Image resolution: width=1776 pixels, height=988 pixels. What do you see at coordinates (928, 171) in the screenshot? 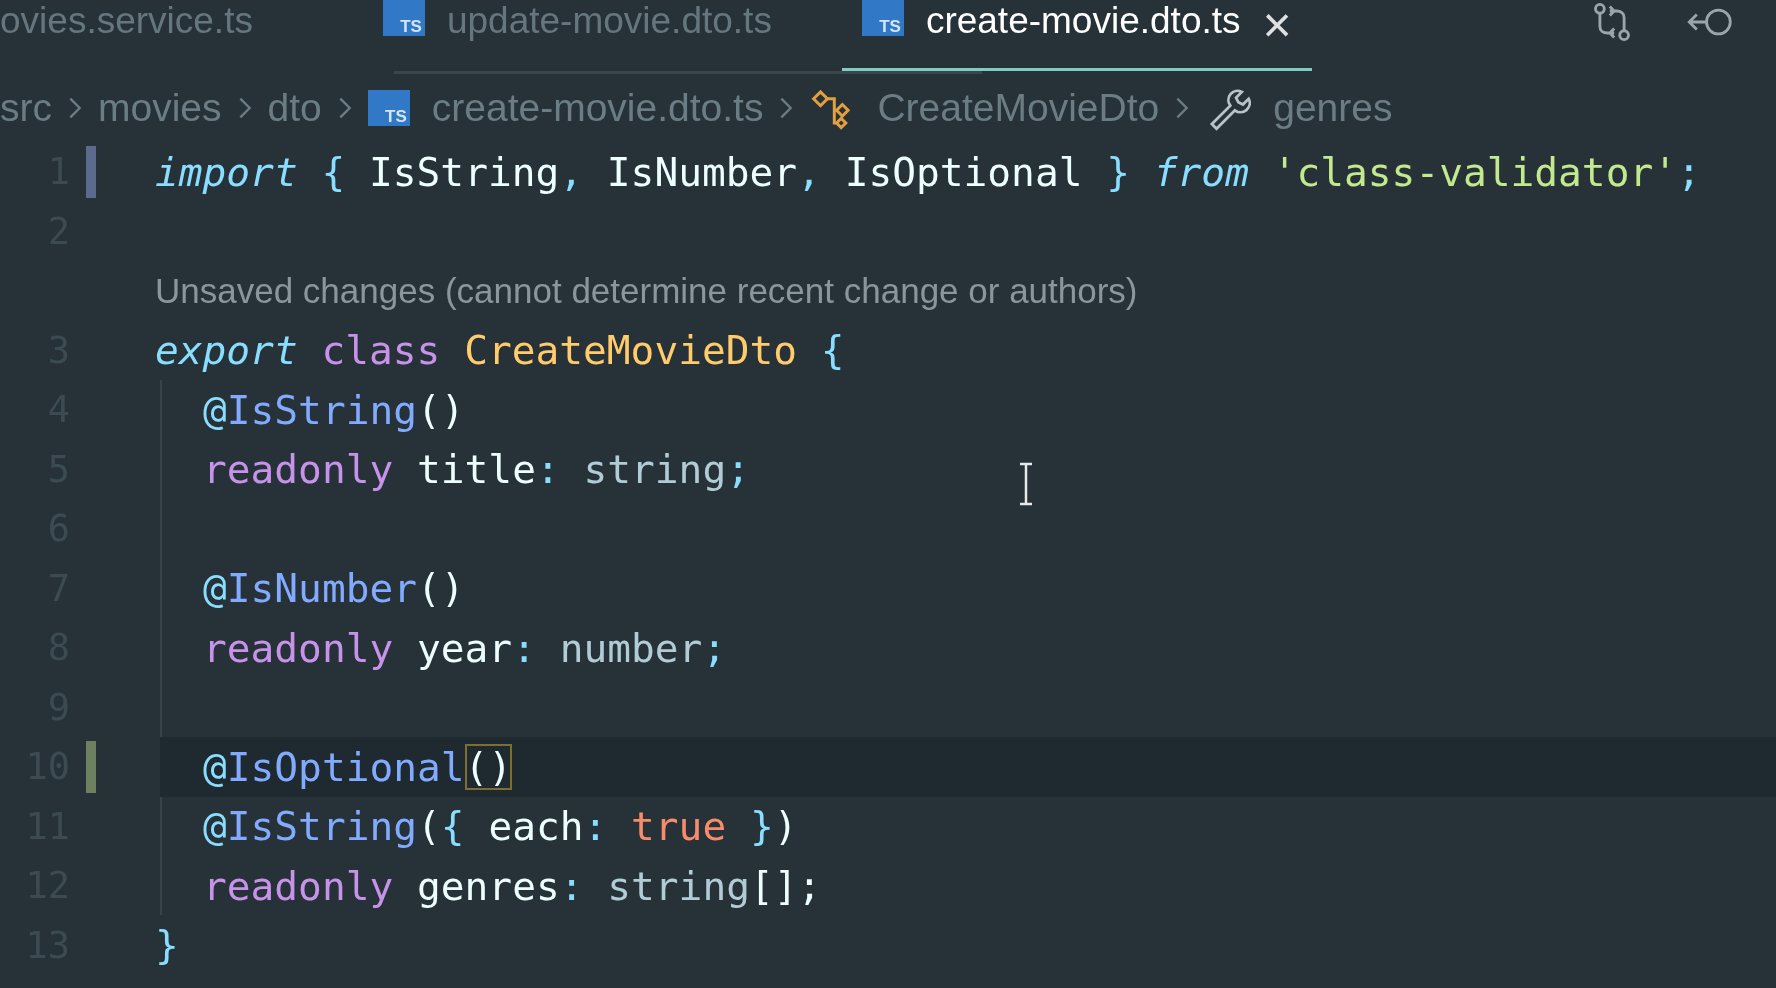
I see `code-line: import { IsString, IsNumber, IsOptional } from 'class-validator';` at bounding box center [928, 171].